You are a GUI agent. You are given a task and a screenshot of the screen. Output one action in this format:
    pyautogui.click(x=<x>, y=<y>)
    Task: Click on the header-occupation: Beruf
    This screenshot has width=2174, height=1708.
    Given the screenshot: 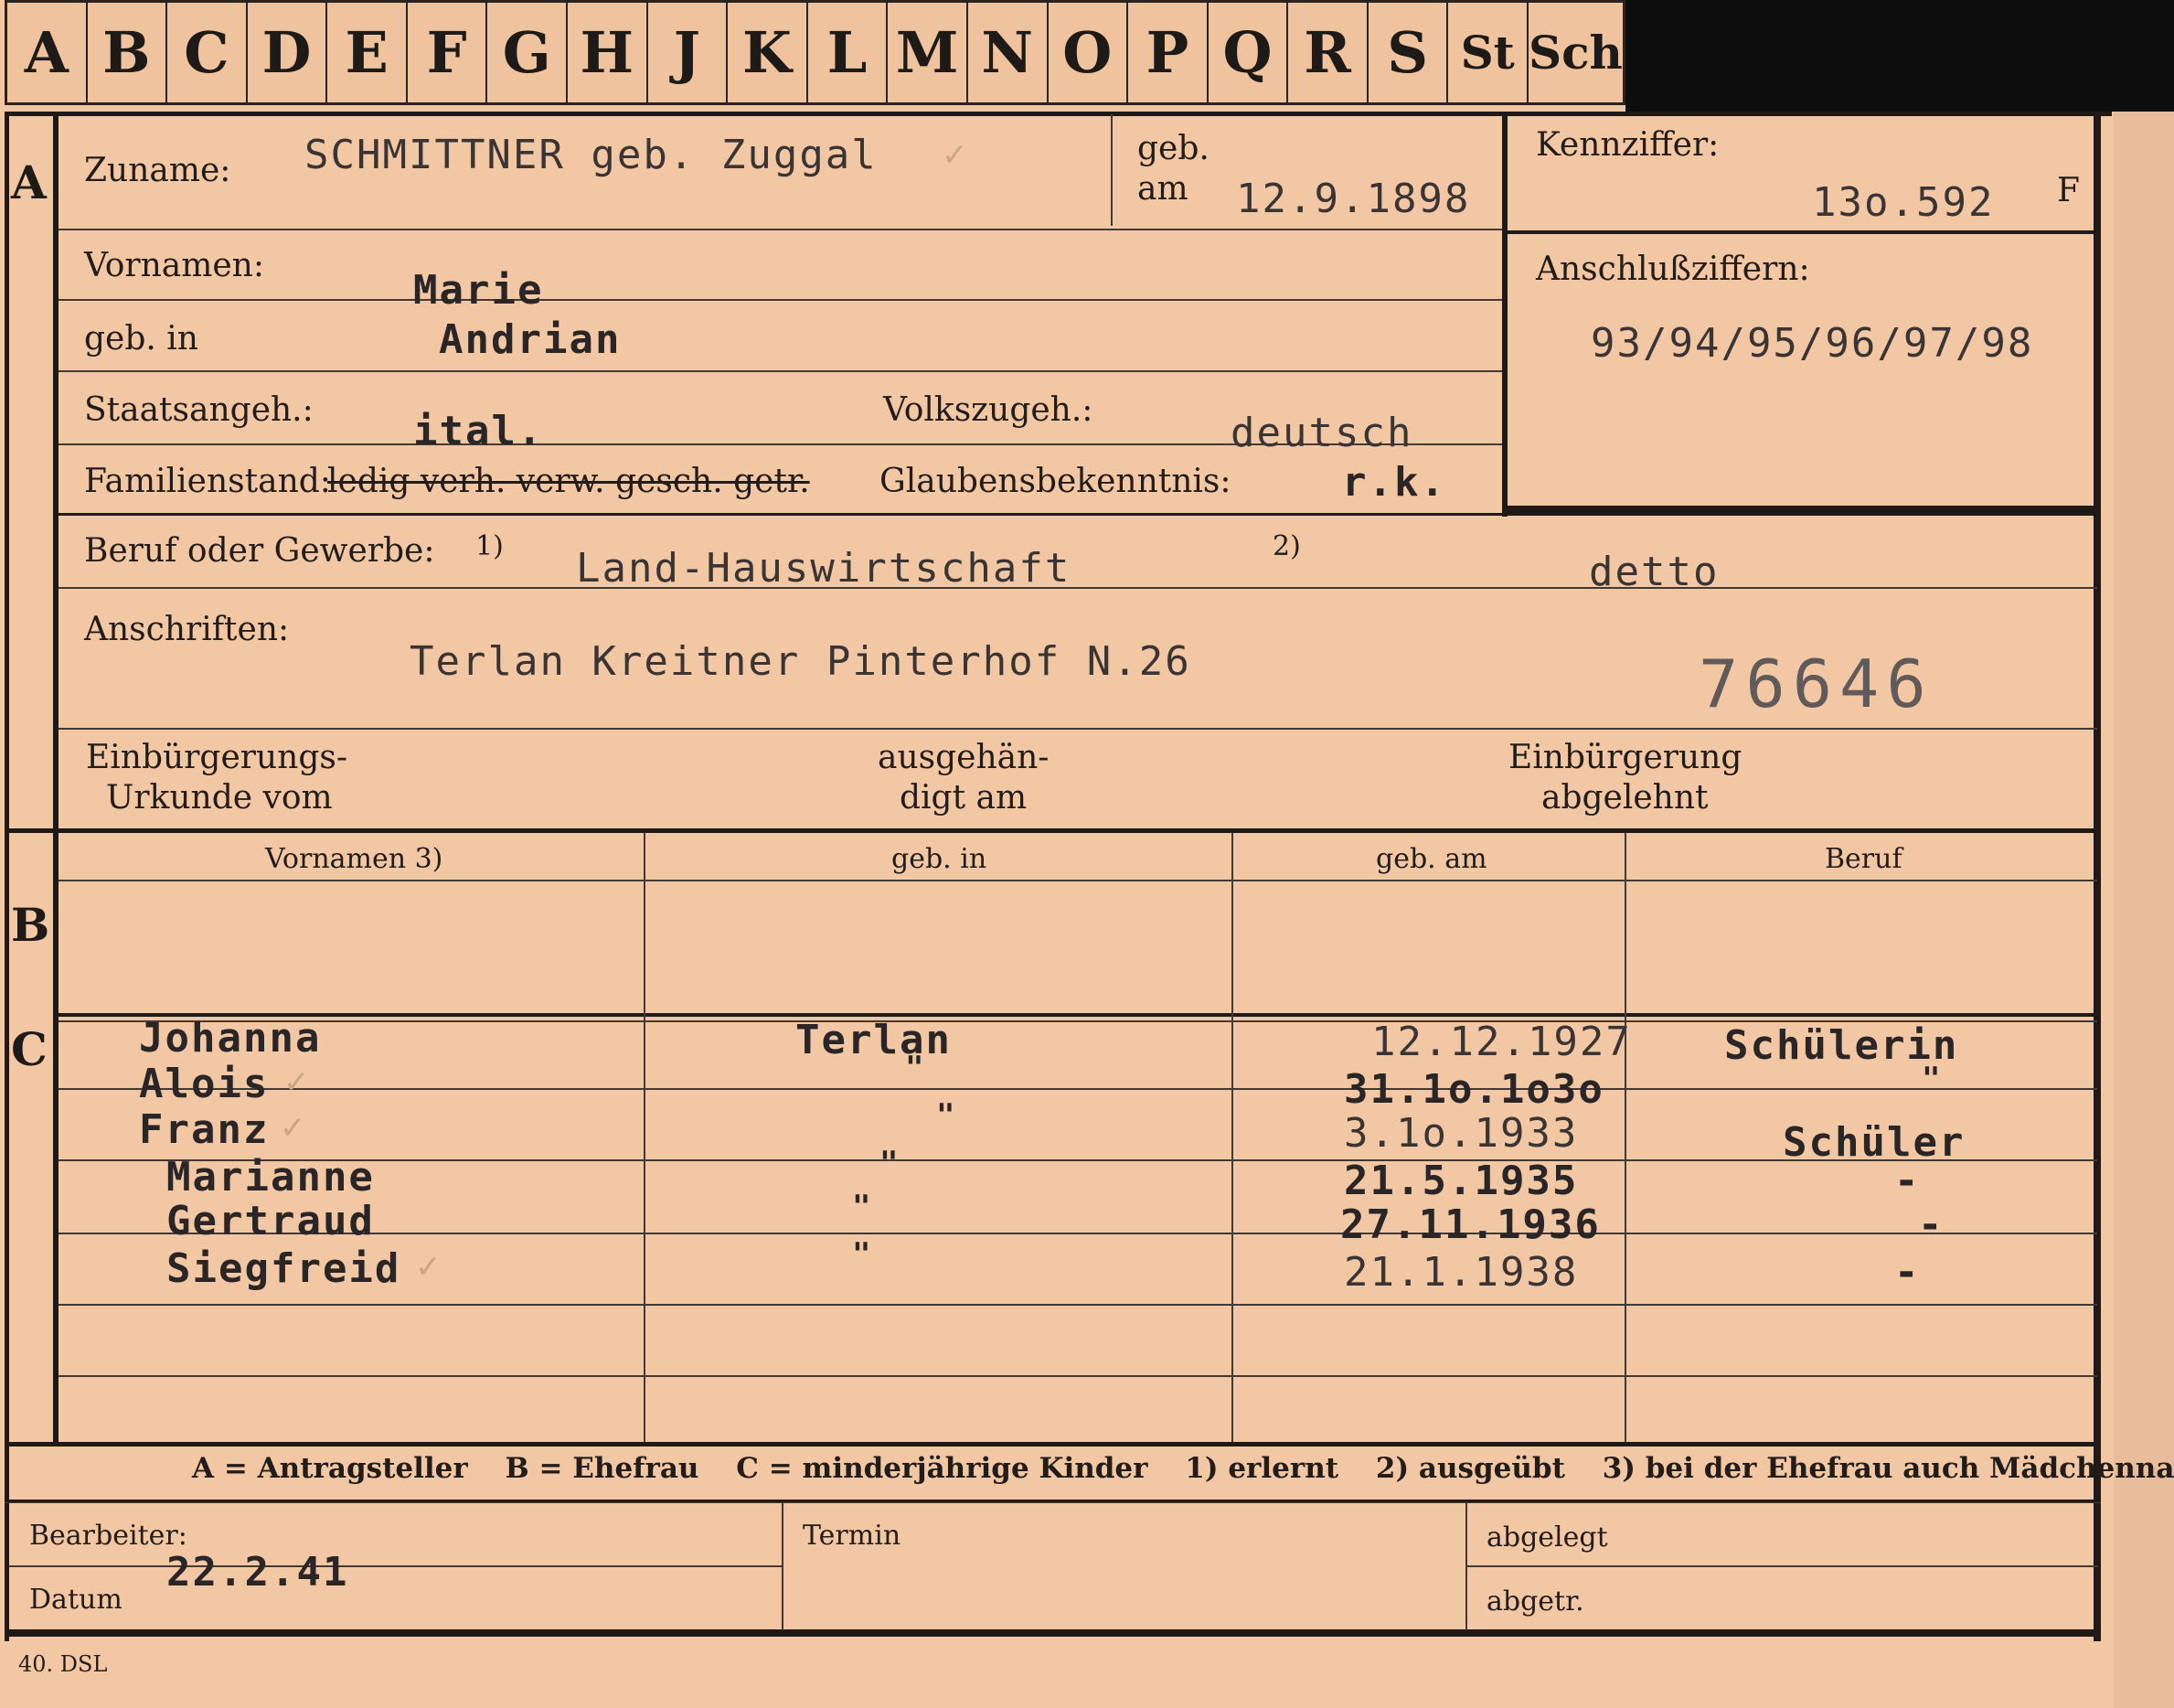 What is the action you would take?
    pyautogui.click(x=1863, y=859)
    